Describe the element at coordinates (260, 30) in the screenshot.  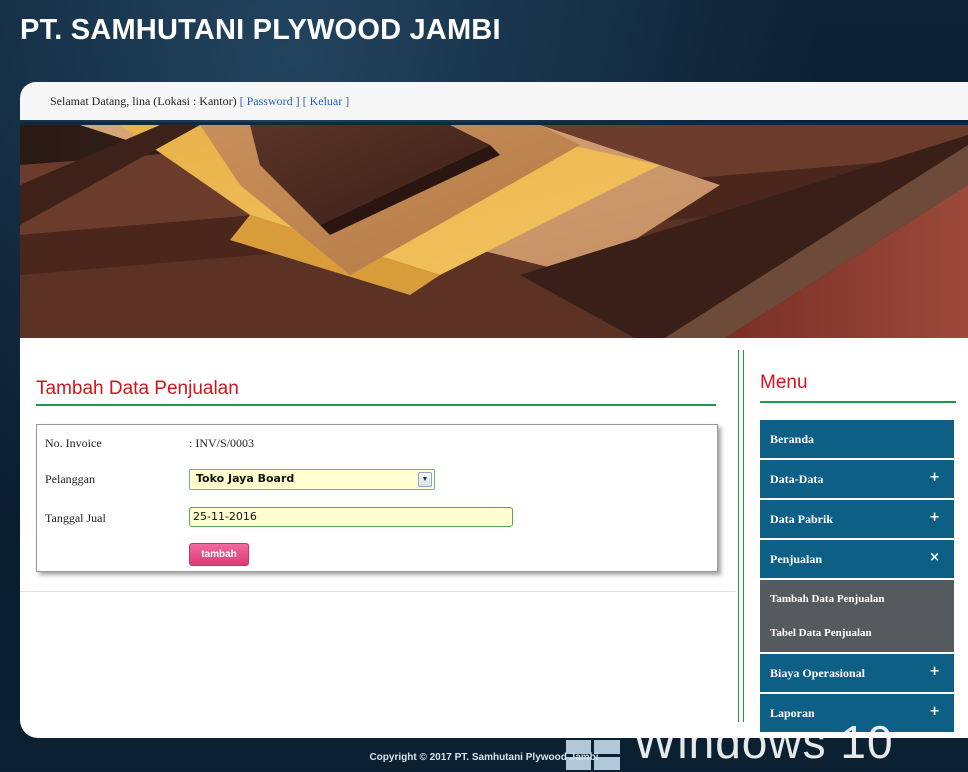
I see `site-title: PT. SAMHUTANI PLYWOOD JAMBI` at that location.